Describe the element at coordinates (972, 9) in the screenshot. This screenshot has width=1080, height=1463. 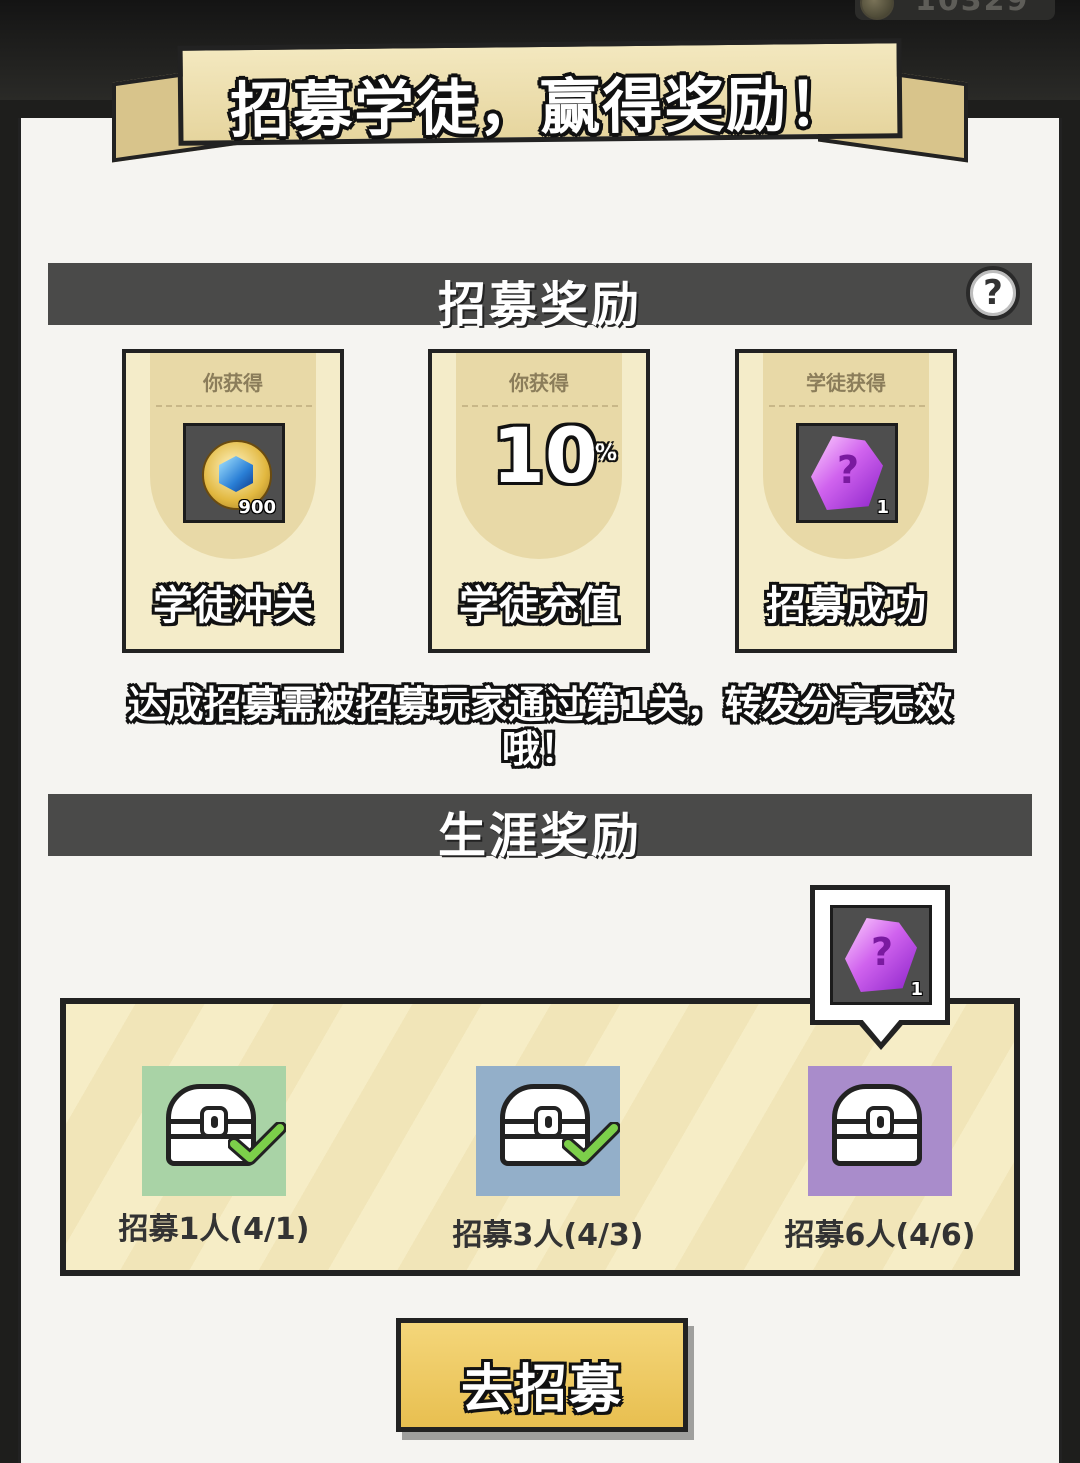
I see `coin-value: 10329` at that location.